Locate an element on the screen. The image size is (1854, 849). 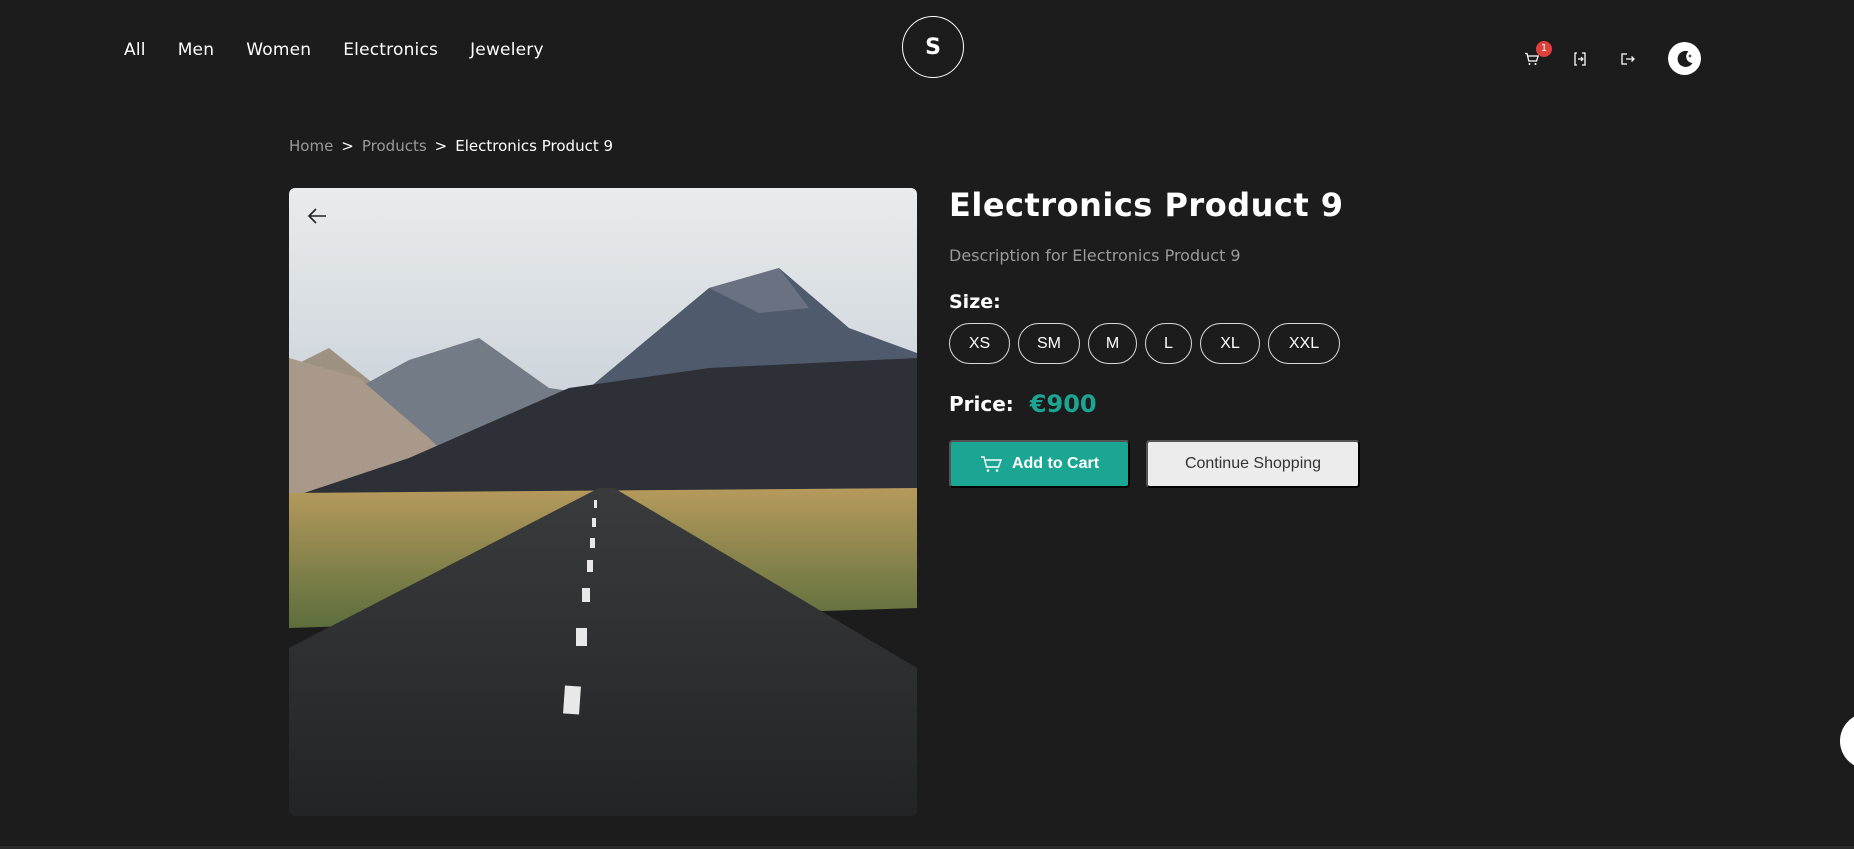
product-actions: Add to Cart Continue Shopping is located at coordinates (1229, 464).